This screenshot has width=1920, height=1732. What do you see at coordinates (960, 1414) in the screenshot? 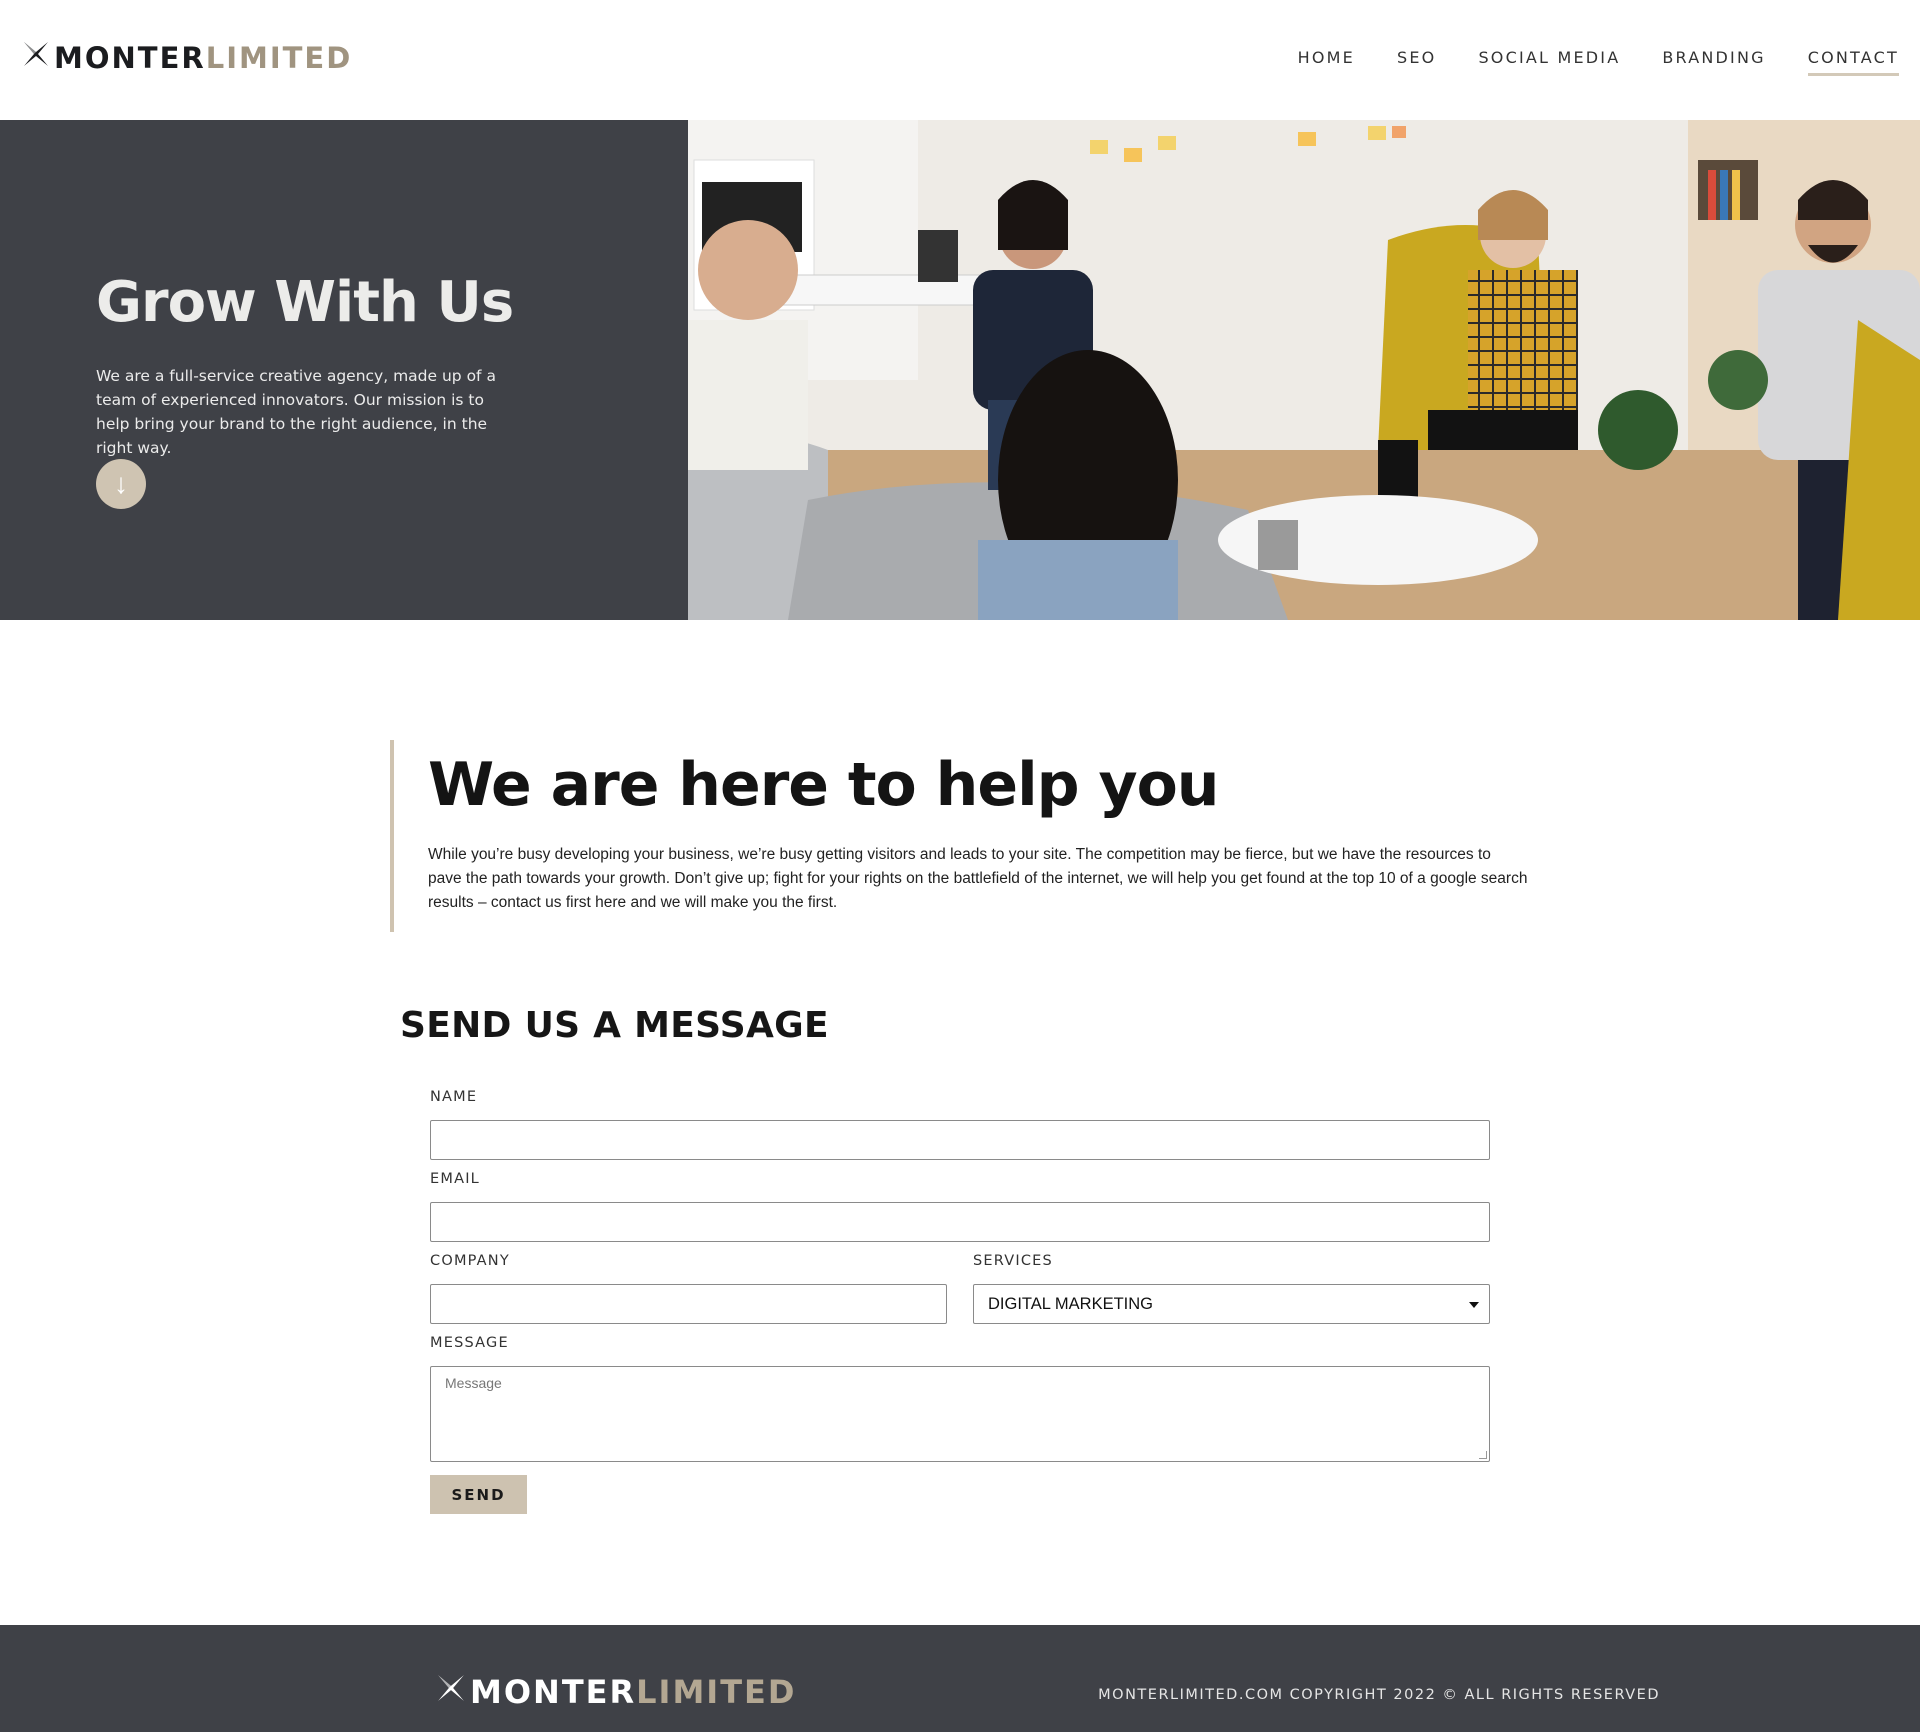
I see `message-textarea: Message` at bounding box center [960, 1414].